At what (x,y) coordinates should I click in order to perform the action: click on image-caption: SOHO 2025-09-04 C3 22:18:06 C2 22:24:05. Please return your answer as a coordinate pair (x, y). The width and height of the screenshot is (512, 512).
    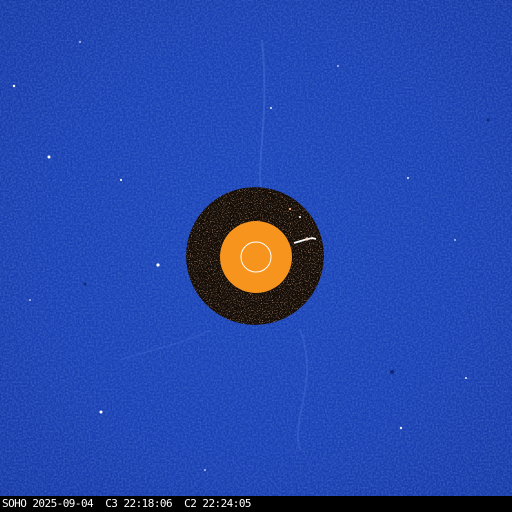
    Looking at the image, I should click on (127, 503).